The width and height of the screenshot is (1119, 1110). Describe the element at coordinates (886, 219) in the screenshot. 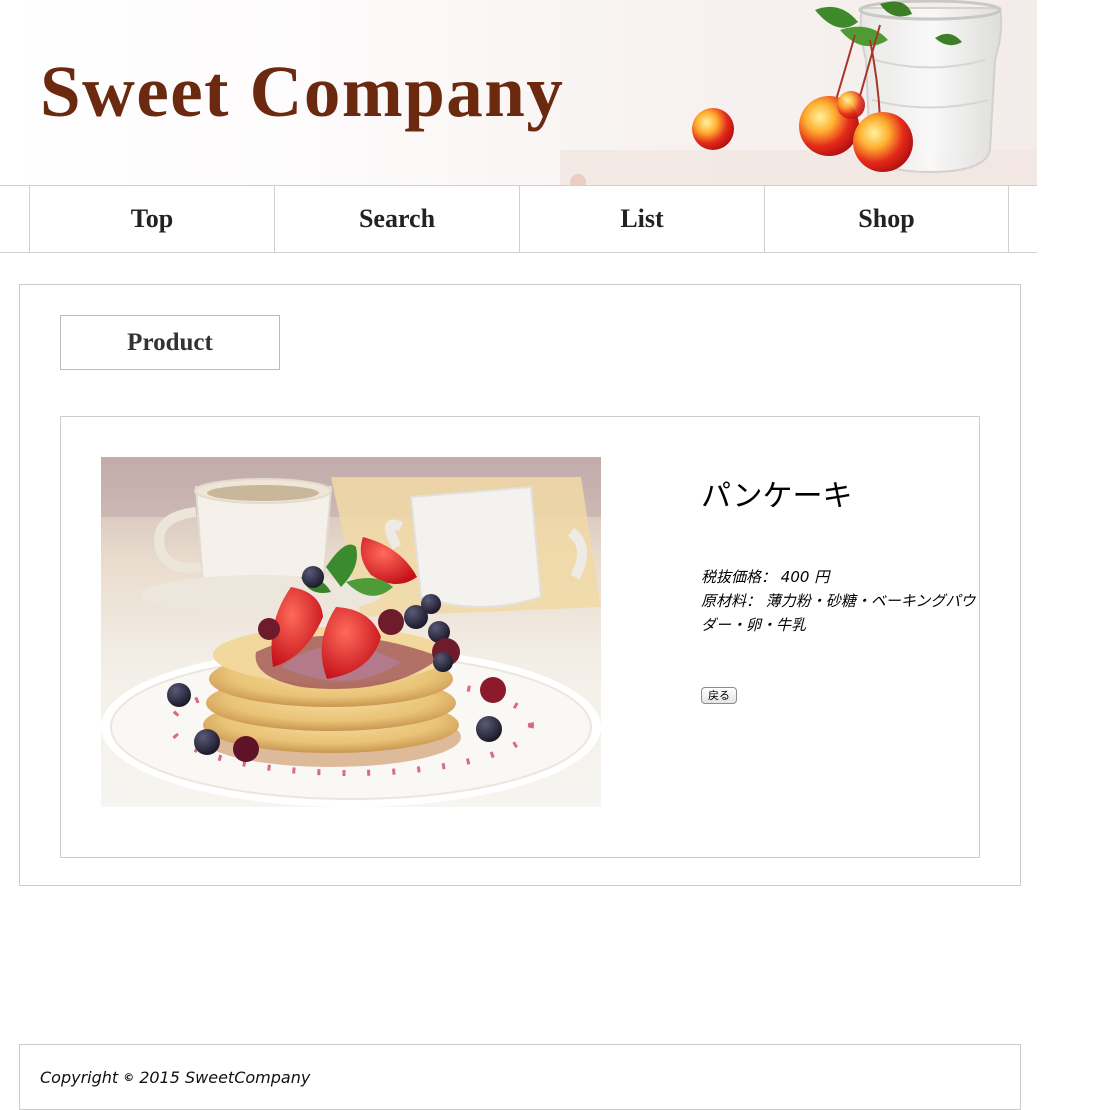

I see `nav-item-shop: Shop` at that location.